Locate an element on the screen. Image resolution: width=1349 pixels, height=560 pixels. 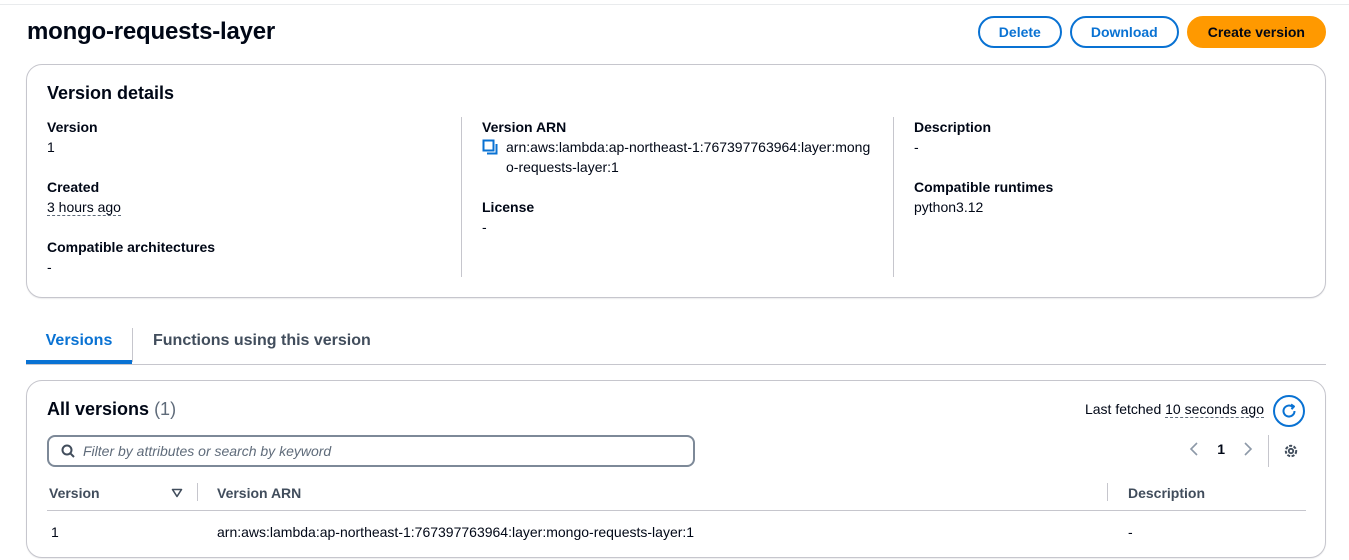
table-header: Version Version ARN Description is located at coordinates (676, 495).